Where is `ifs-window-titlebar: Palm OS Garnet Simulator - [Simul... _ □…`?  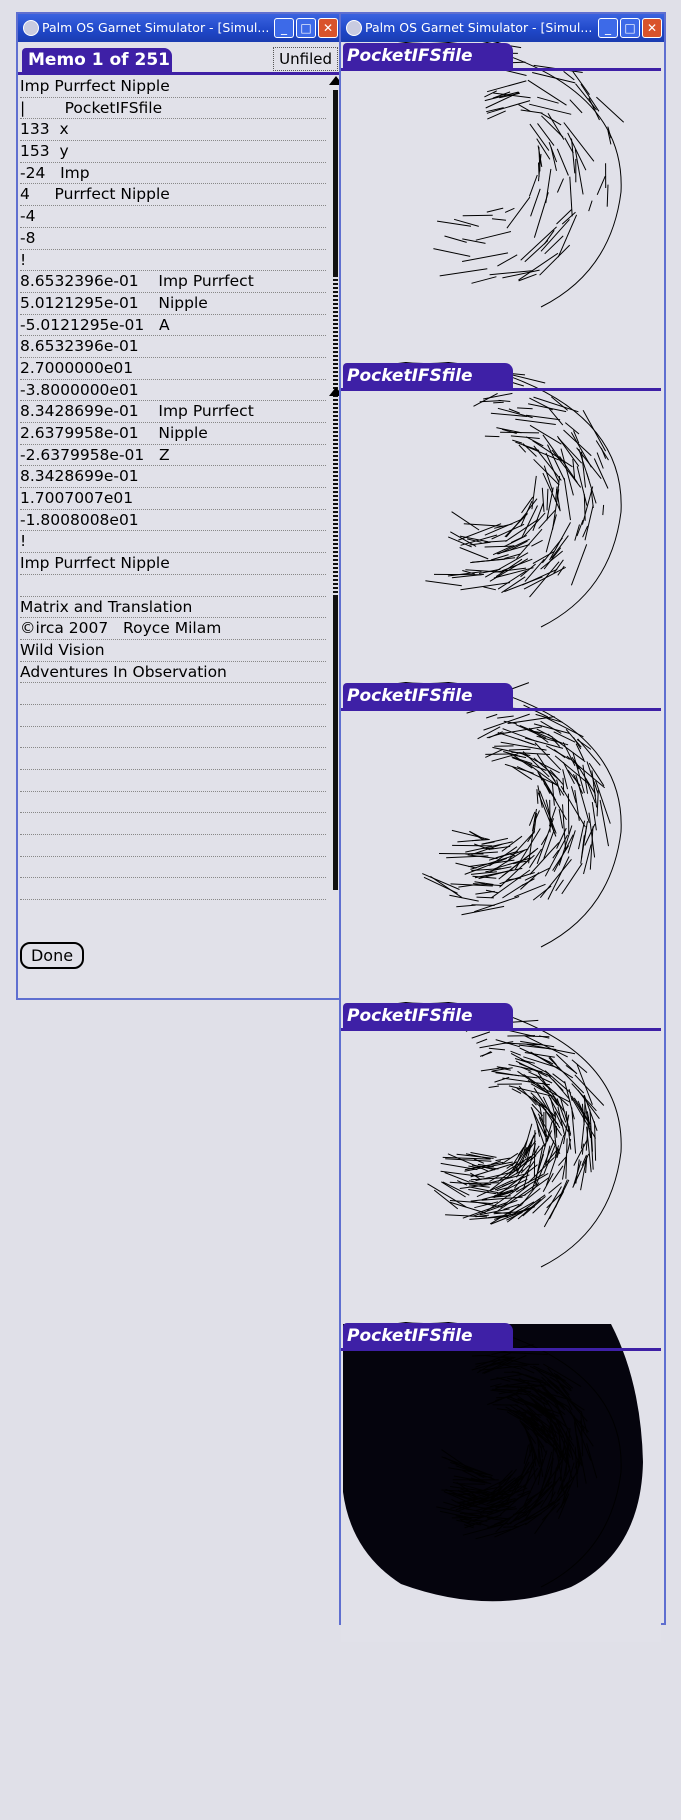
ifs-window-titlebar: Palm OS Garnet Simulator - [Simul... _ □… is located at coordinates (502, 28).